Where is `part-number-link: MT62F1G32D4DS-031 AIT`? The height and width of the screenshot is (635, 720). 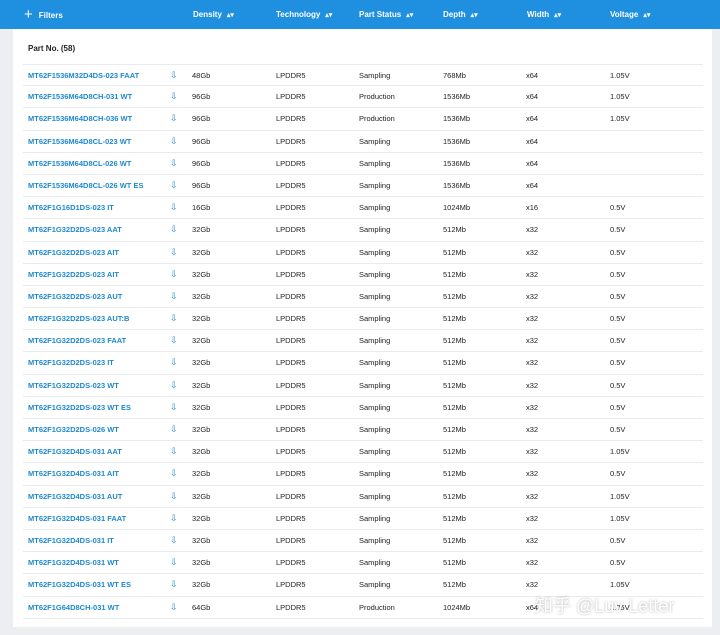
part-number-link: MT62F1G32D4DS-031 AIT is located at coordinates (73, 473).